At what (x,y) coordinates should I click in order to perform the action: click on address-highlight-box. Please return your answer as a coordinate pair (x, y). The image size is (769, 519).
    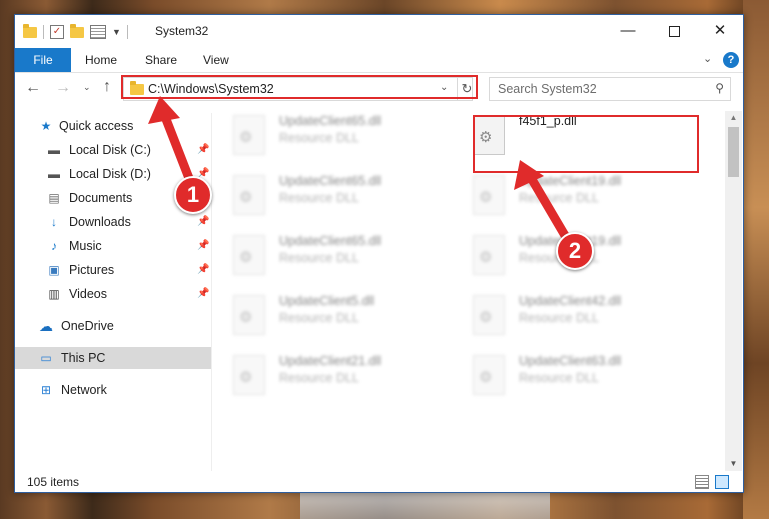
    Looking at the image, I should click on (299, 87).